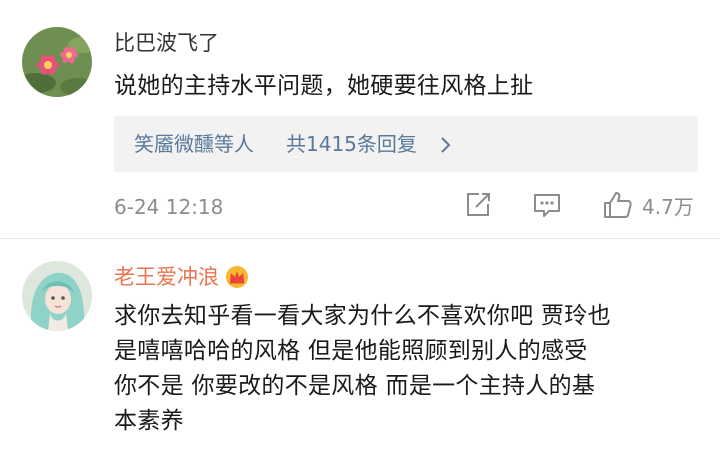  I want to click on comment-icon, so click(547, 205).